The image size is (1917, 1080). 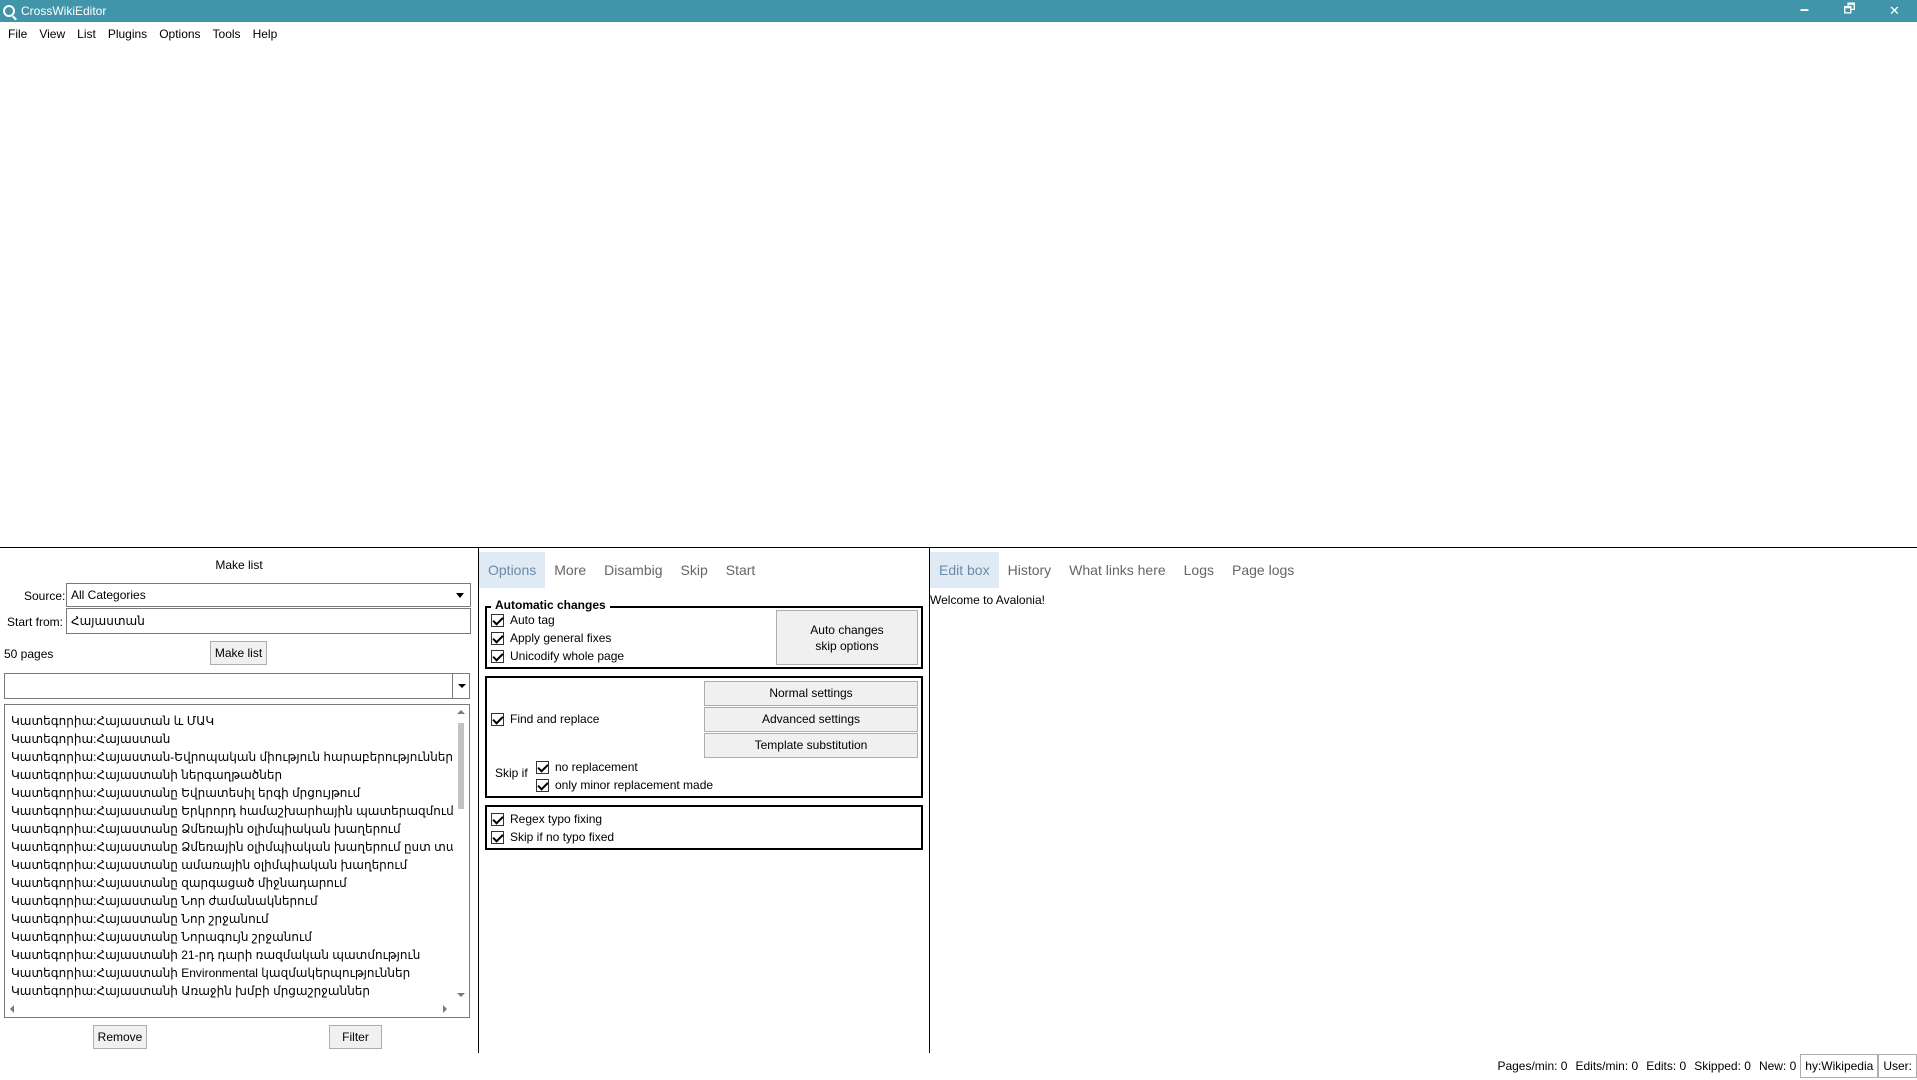 What do you see at coordinates (478, 800) in the screenshot?
I see `left-panel-divider` at bounding box center [478, 800].